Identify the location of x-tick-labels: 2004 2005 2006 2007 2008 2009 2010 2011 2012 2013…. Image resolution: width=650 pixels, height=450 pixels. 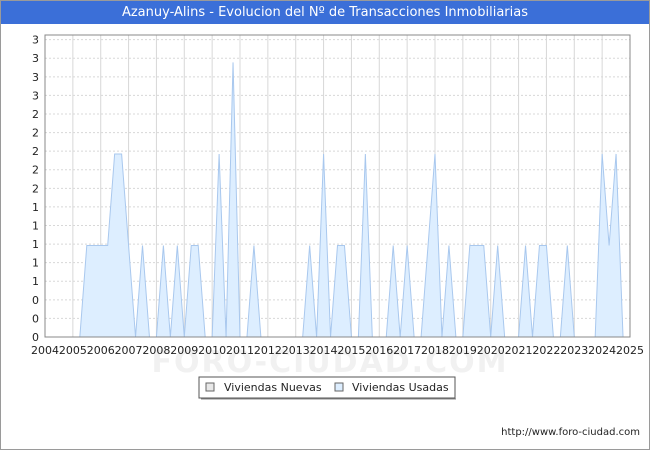
(337, 350).